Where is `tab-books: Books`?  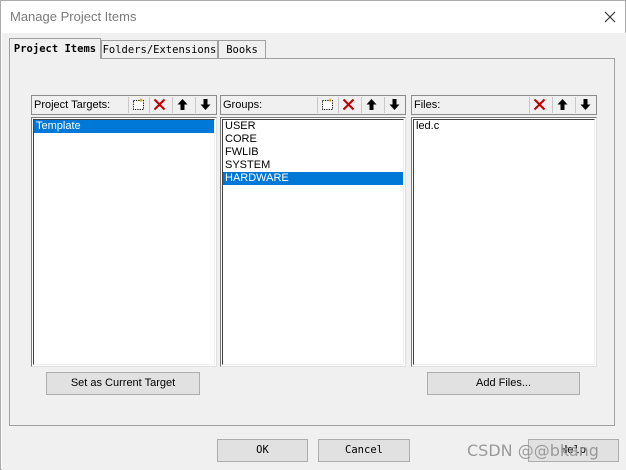 tab-books: Books is located at coordinates (242, 49).